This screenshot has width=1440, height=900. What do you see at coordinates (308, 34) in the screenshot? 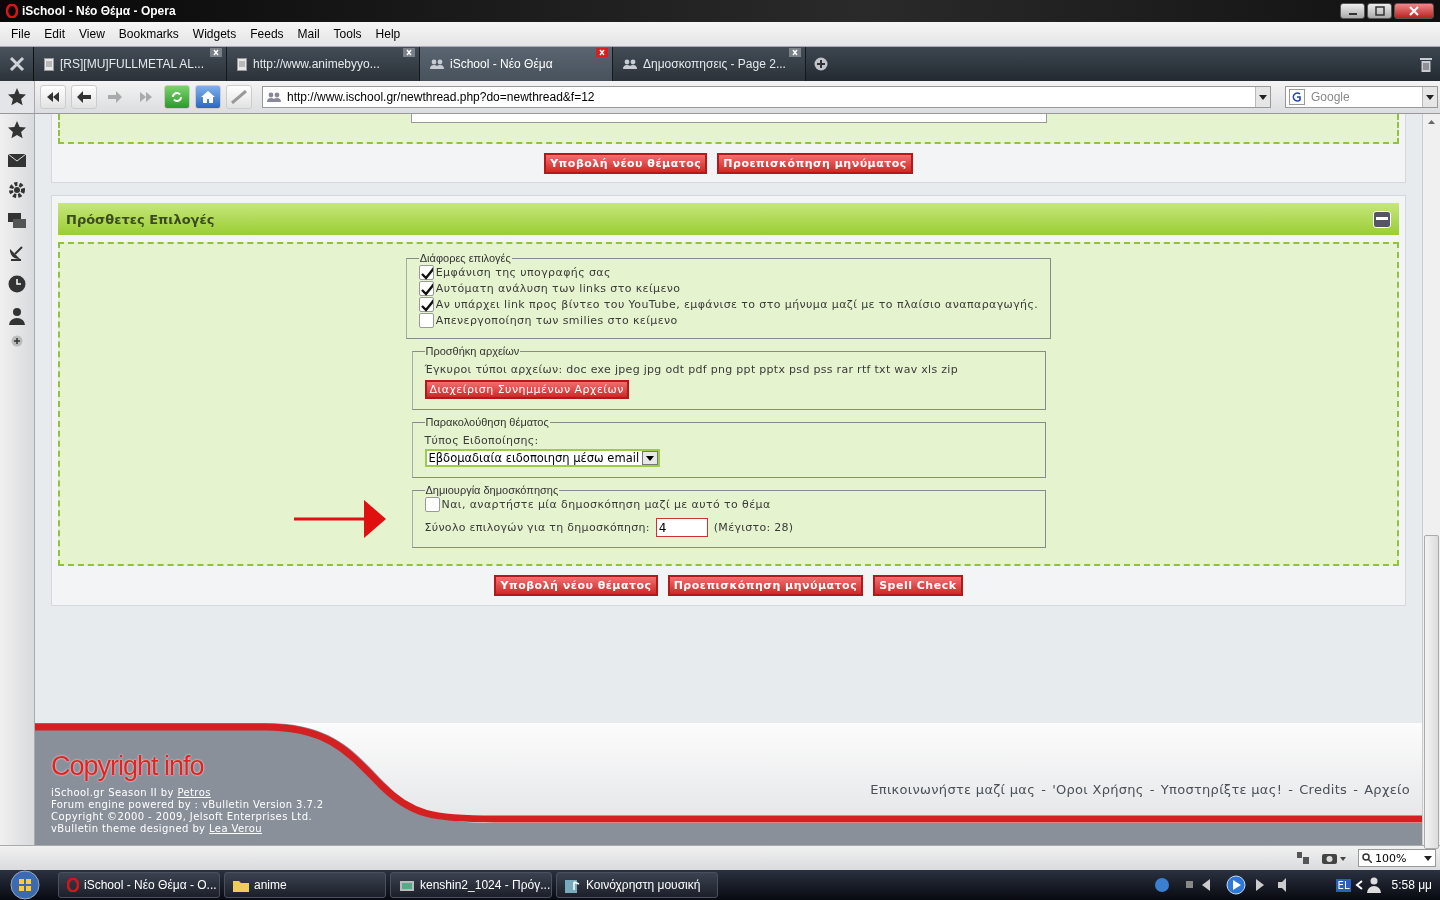
I see `menu-item: Mail` at bounding box center [308, 34].